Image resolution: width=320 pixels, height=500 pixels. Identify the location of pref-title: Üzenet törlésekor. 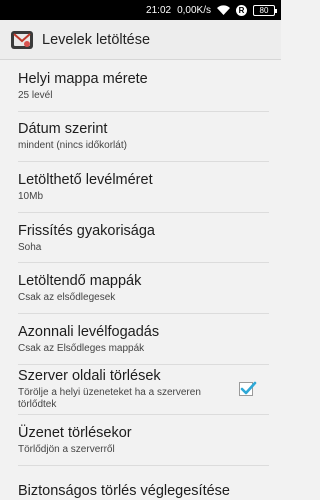
(75, 432).